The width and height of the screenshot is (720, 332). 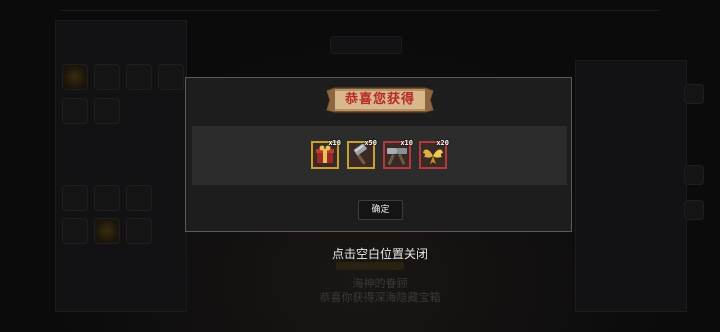 I want to click on right-side-panel, so click(x=631, y=186).